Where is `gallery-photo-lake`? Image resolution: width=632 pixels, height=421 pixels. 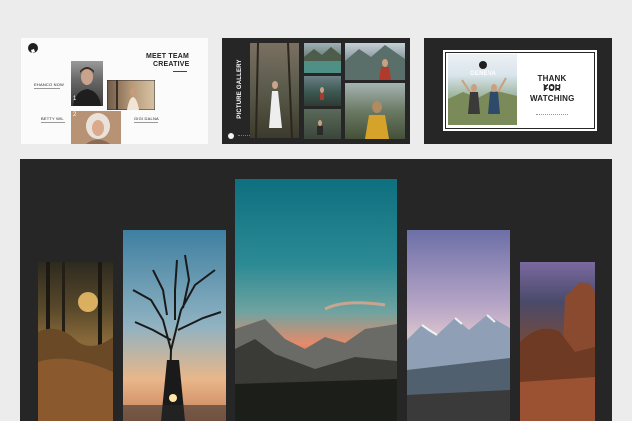 gallery-photo-lake is located at coordinates (322, 58).